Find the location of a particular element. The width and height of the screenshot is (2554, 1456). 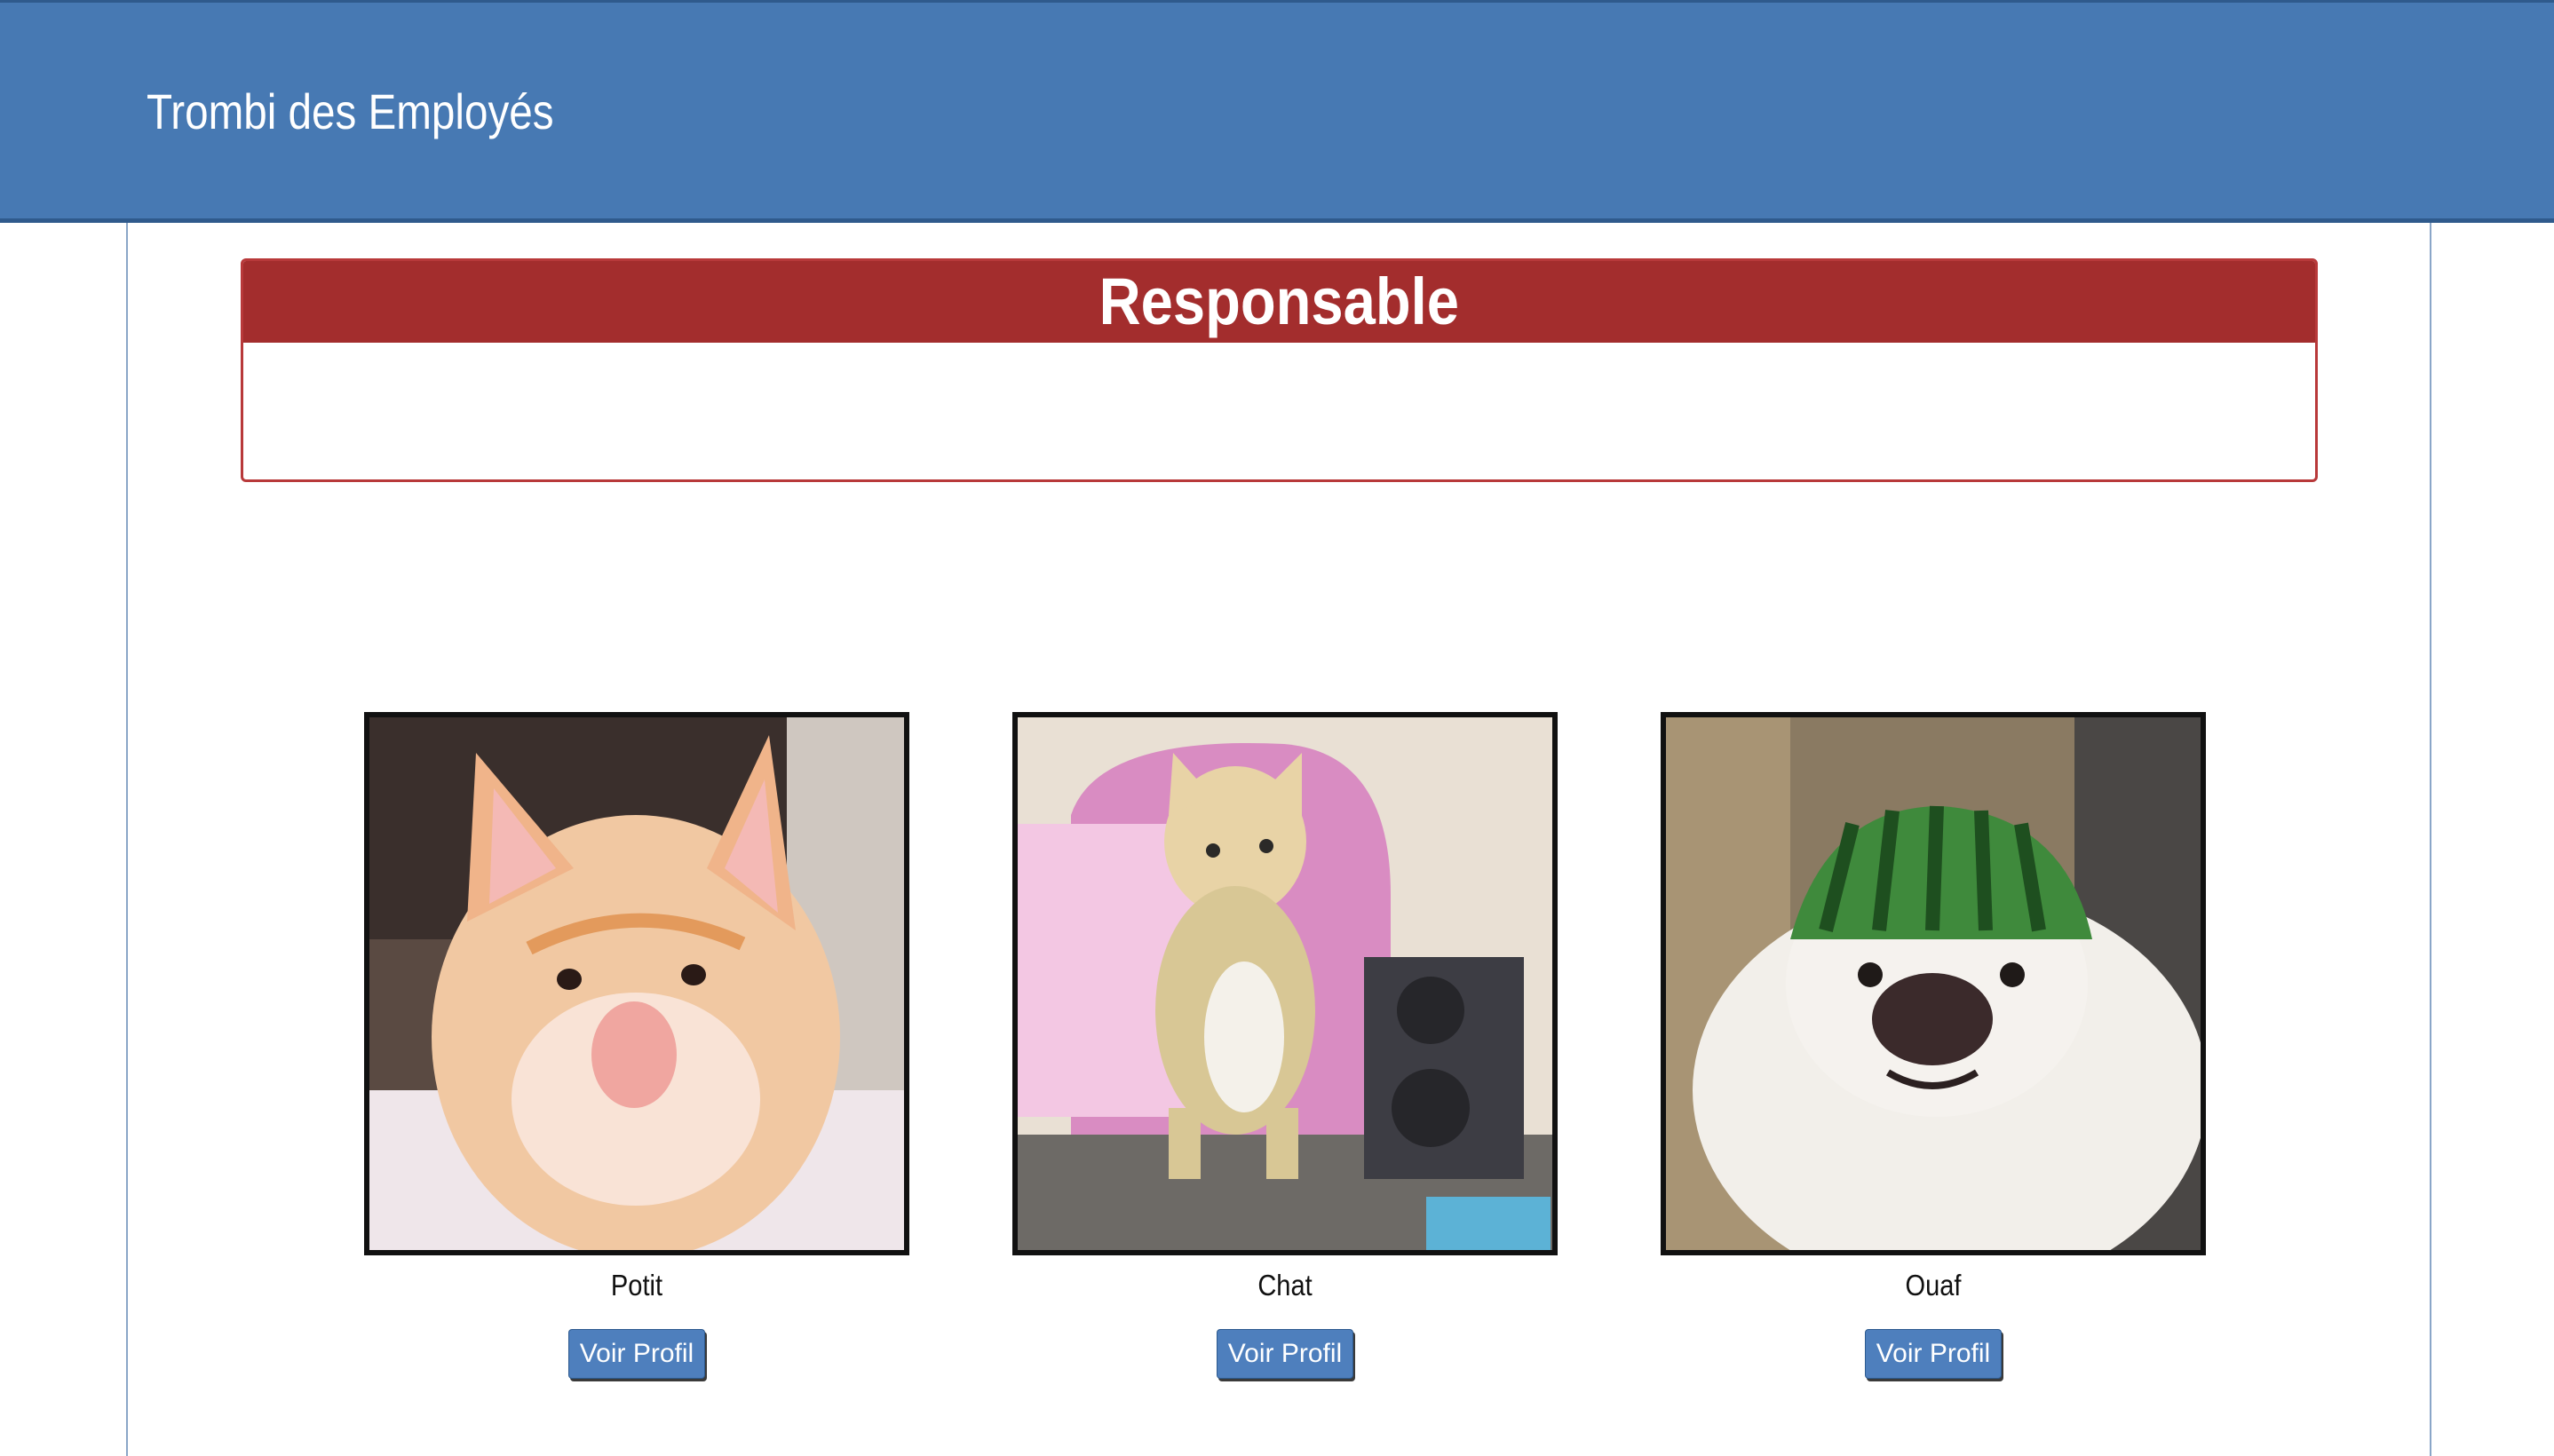

dancing-kitten-photo is located at coordinates (1285, 983).